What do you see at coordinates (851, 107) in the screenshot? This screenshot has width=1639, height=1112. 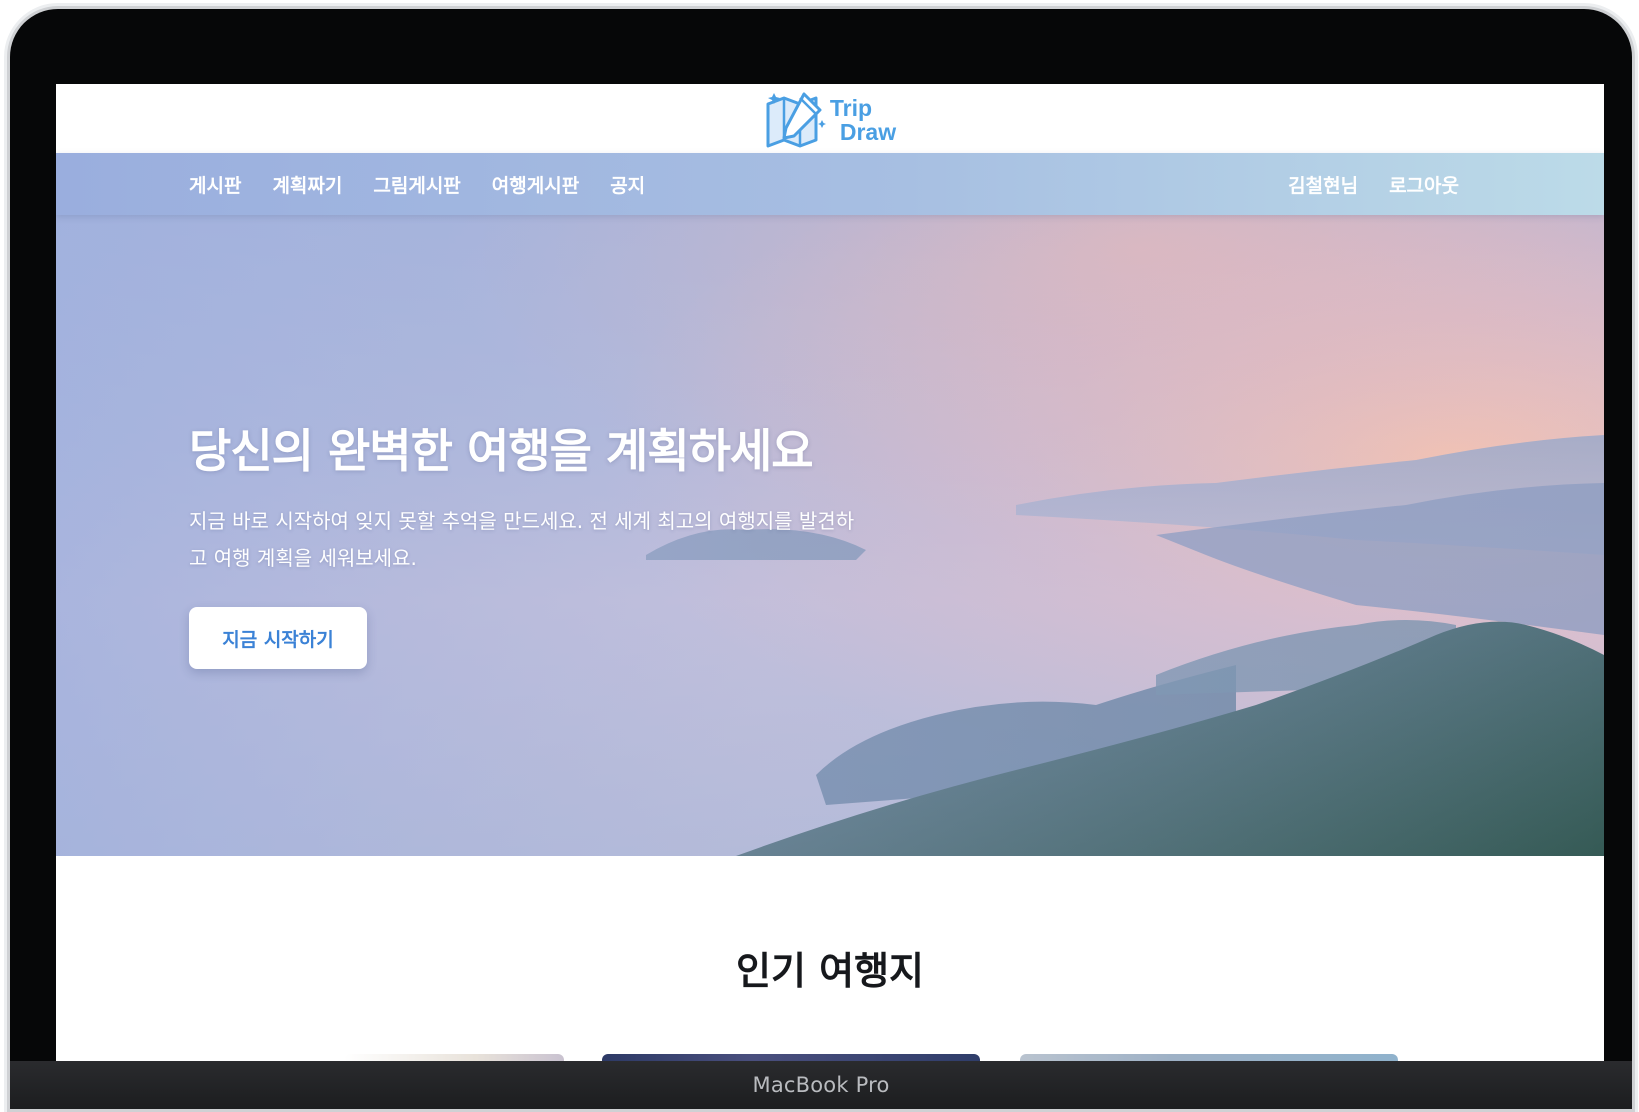 I see `logo-text-trip: Trip` at bounding box center [851, 107].